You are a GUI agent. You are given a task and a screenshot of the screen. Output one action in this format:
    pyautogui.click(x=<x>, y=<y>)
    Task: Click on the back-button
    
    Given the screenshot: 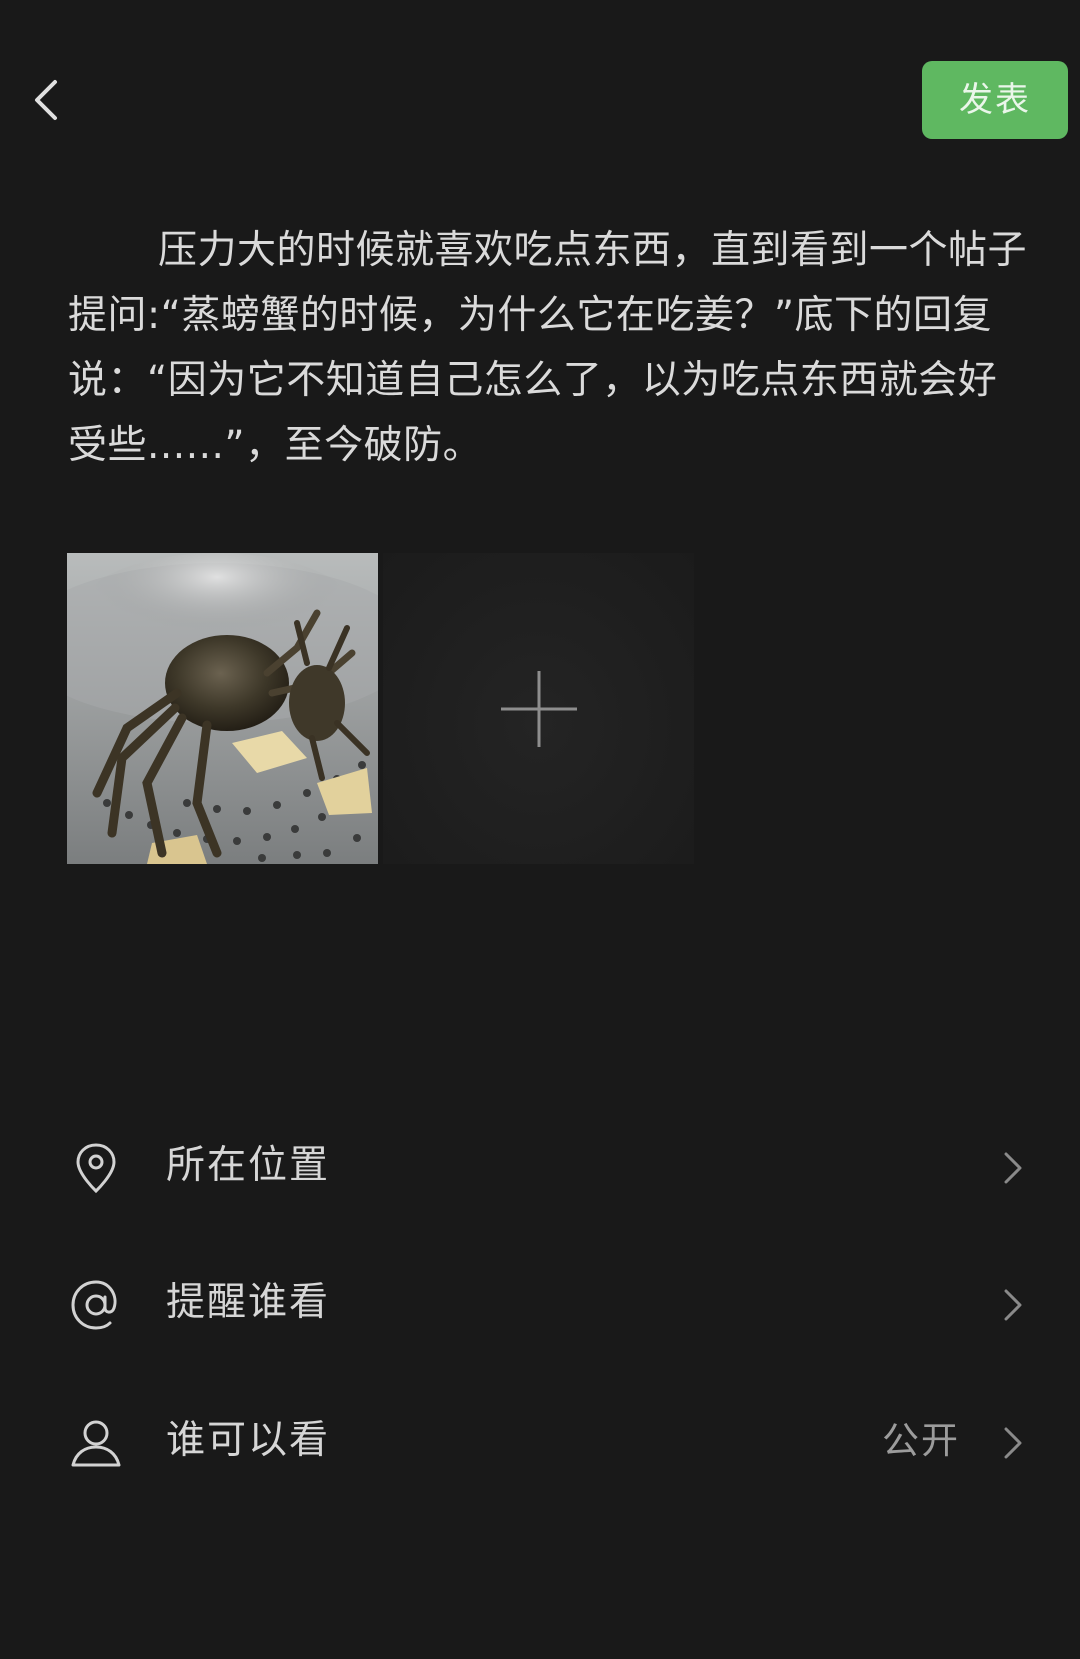 What is the action you would take?
    pyautogui.click(x=46, y=100)
    